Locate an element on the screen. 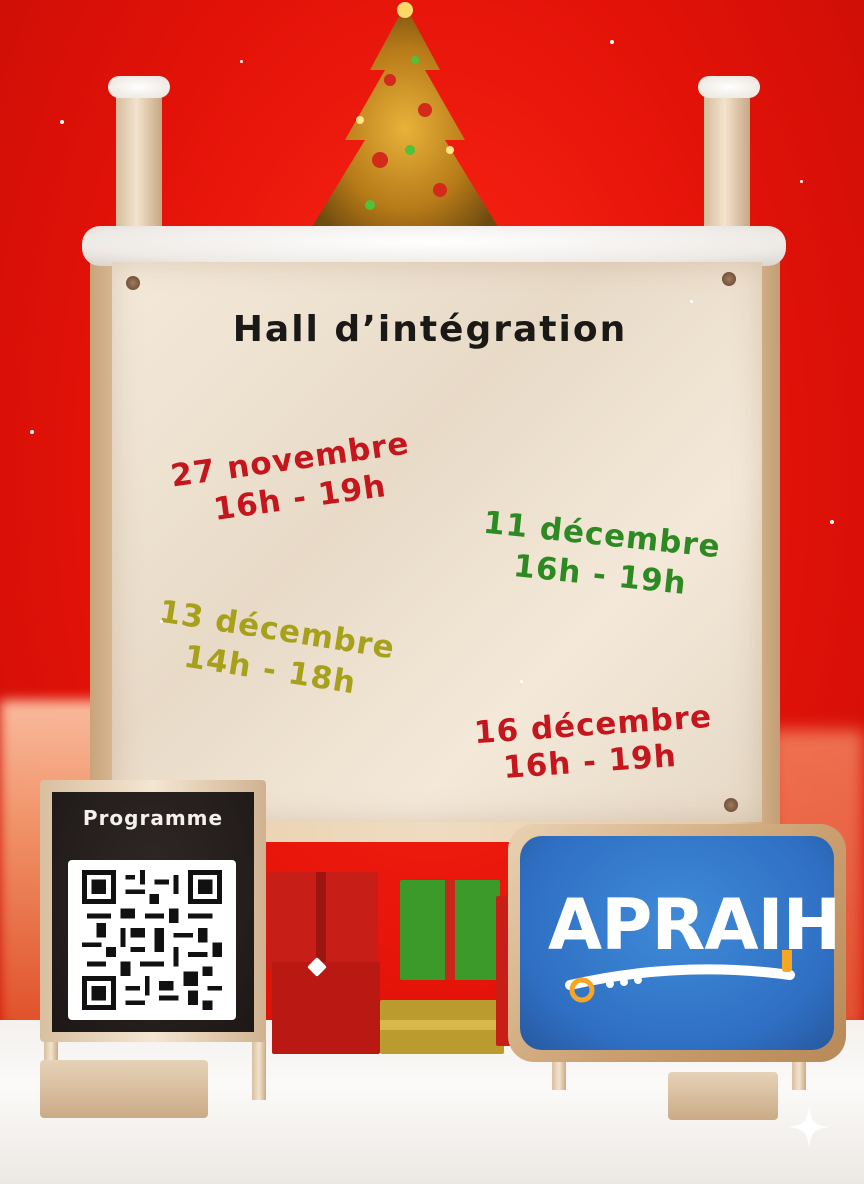 The width and height of the screenshot is (864, 1184). sign-base is located at coordinates (723, 1096).